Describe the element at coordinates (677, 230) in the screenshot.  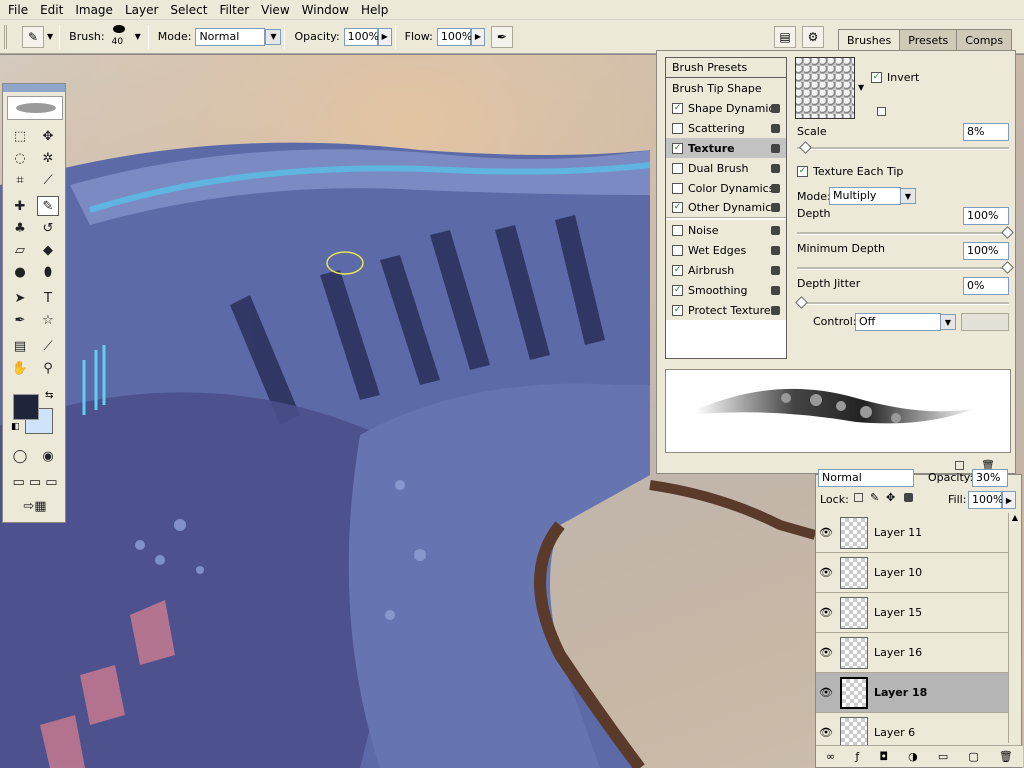
I see `noise-checkbox` at that location.